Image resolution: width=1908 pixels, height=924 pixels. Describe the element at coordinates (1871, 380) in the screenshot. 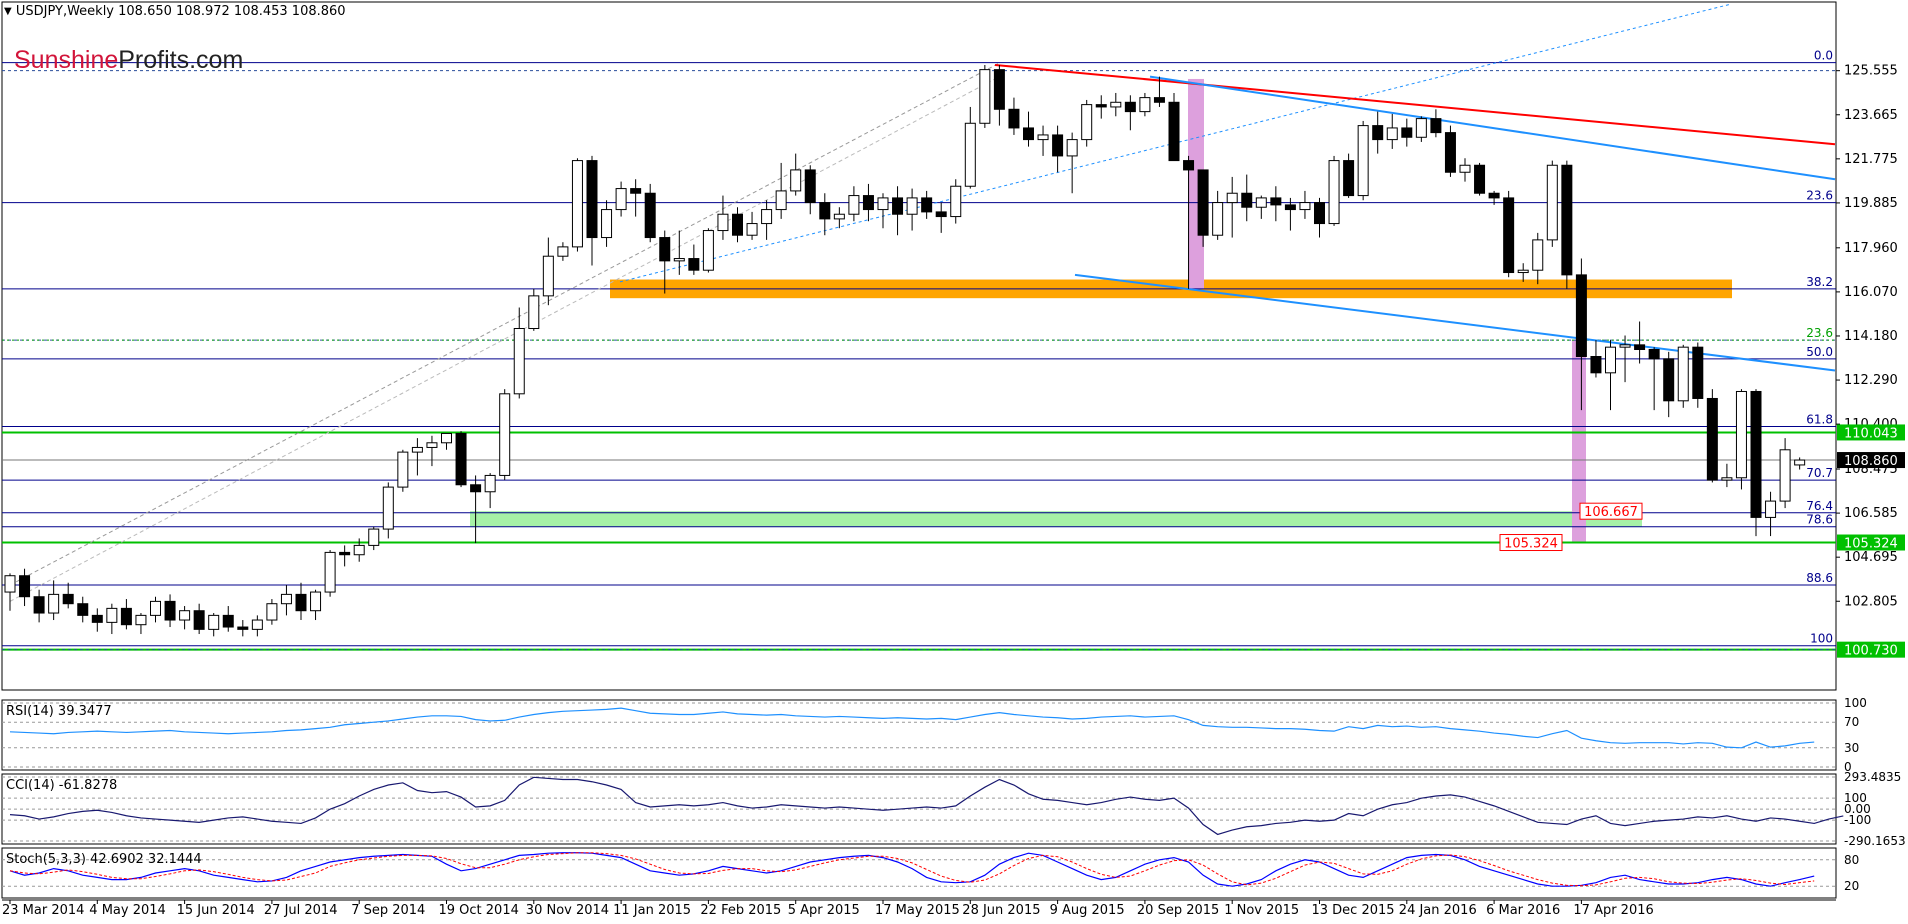

I see `price-tick-label: 112.290` at that location.